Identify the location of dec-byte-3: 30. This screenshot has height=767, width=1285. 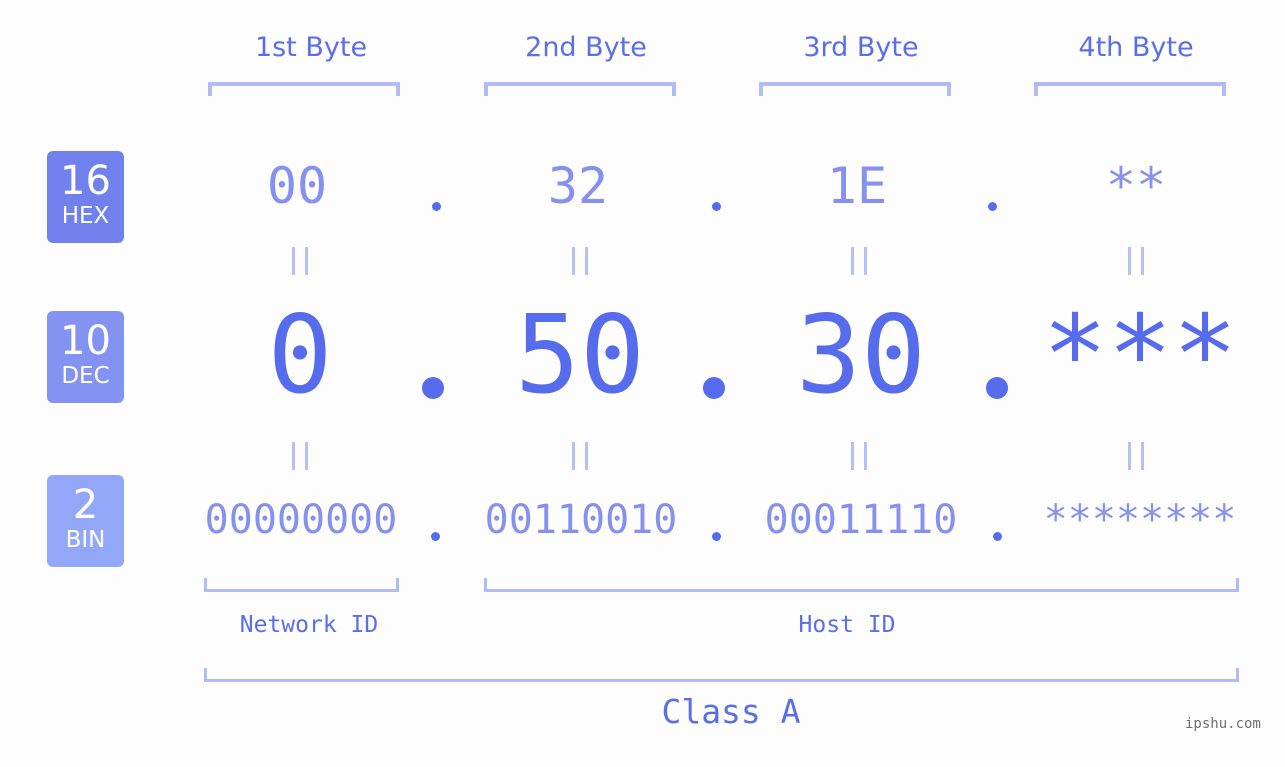
(861, 355).